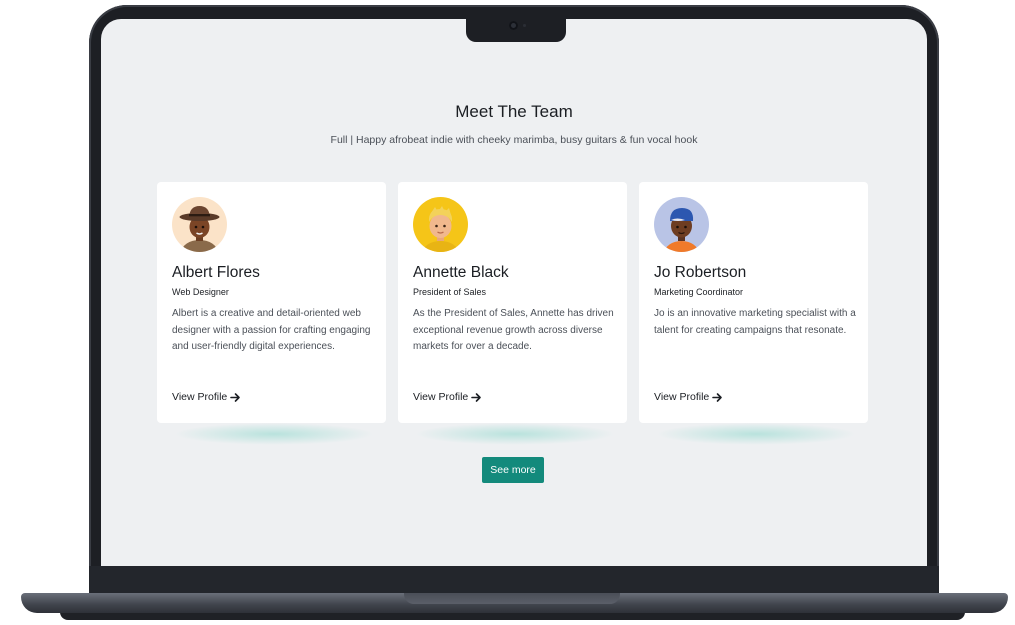 The image size is (1015, 625). What do you see at coordinates (216, 272) in the screenshot?
I see `member-name: Albert Flores` at bounding box center [216, 272].